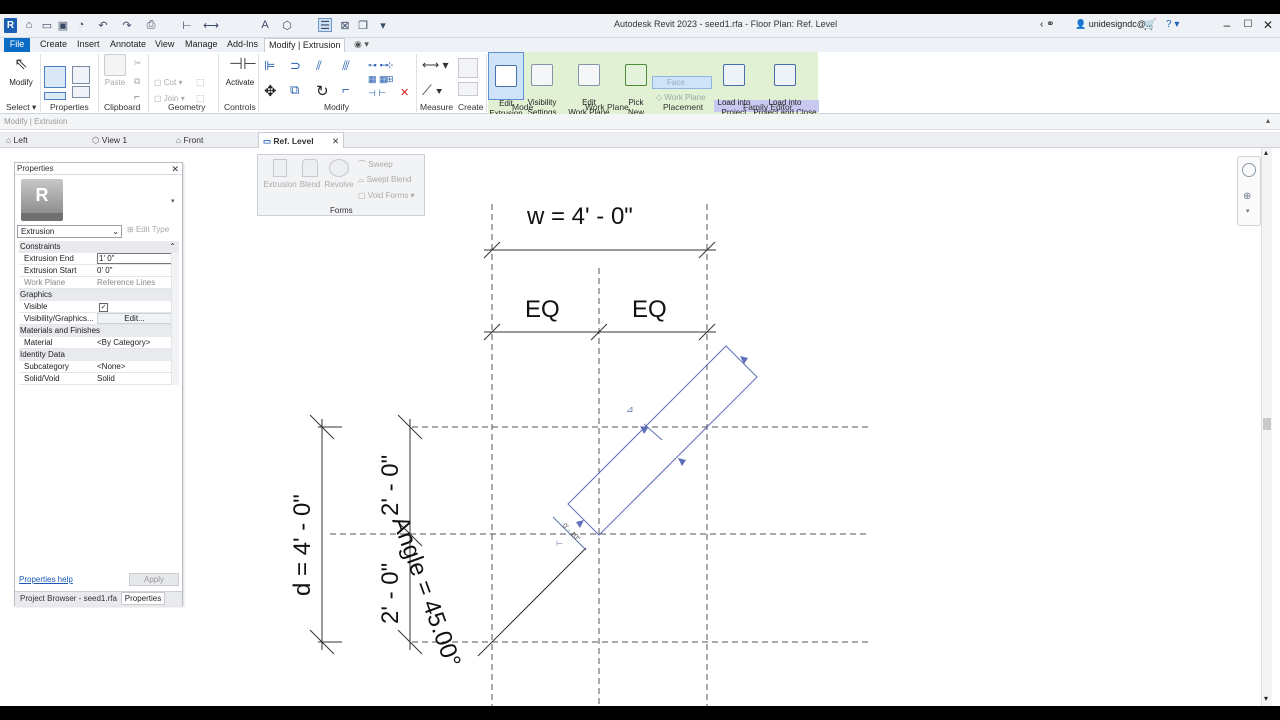 The width and height of the screenshot is (1280, 720). Describe the element at coordinates (559, 543) in the screenshot. I see `lock-icon: ⊢` at that location.